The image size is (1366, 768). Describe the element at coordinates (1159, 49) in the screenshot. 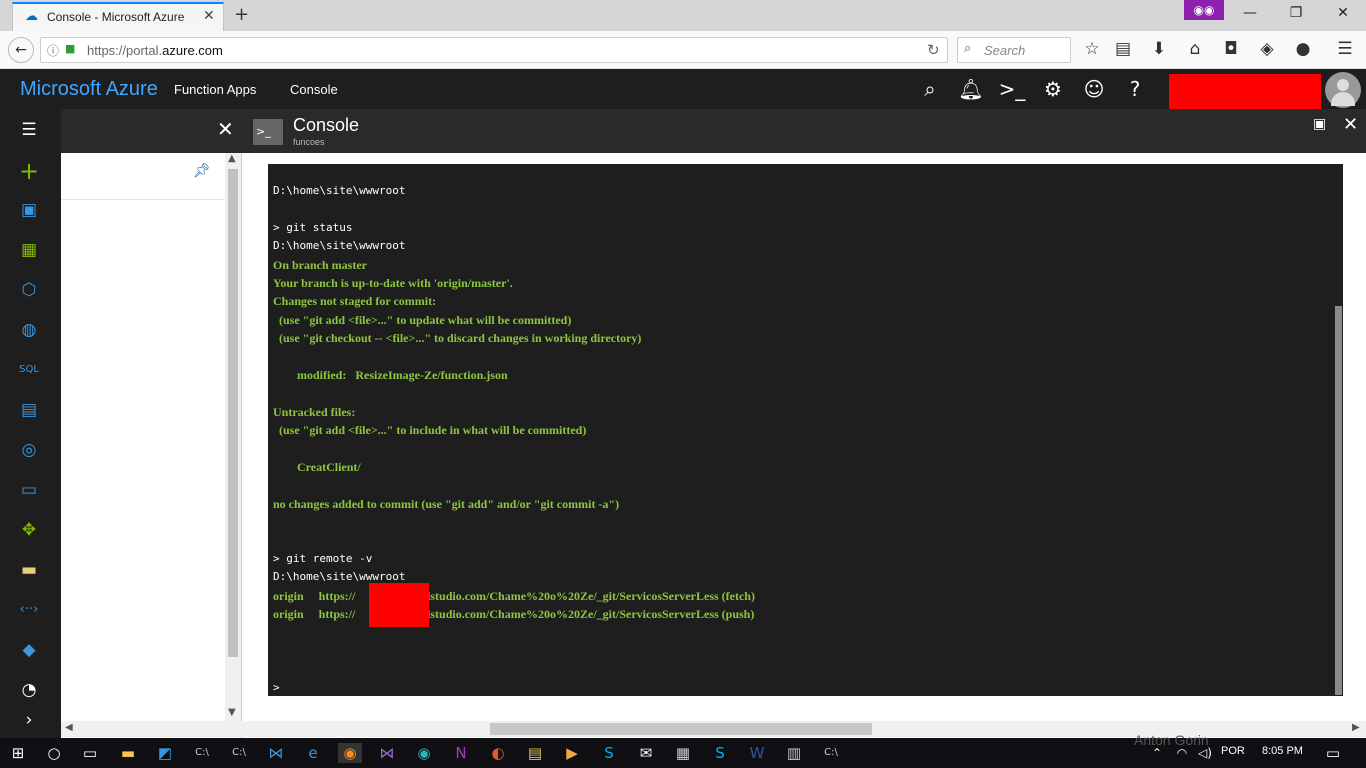

I see `download-icon: ⬇` at that location.